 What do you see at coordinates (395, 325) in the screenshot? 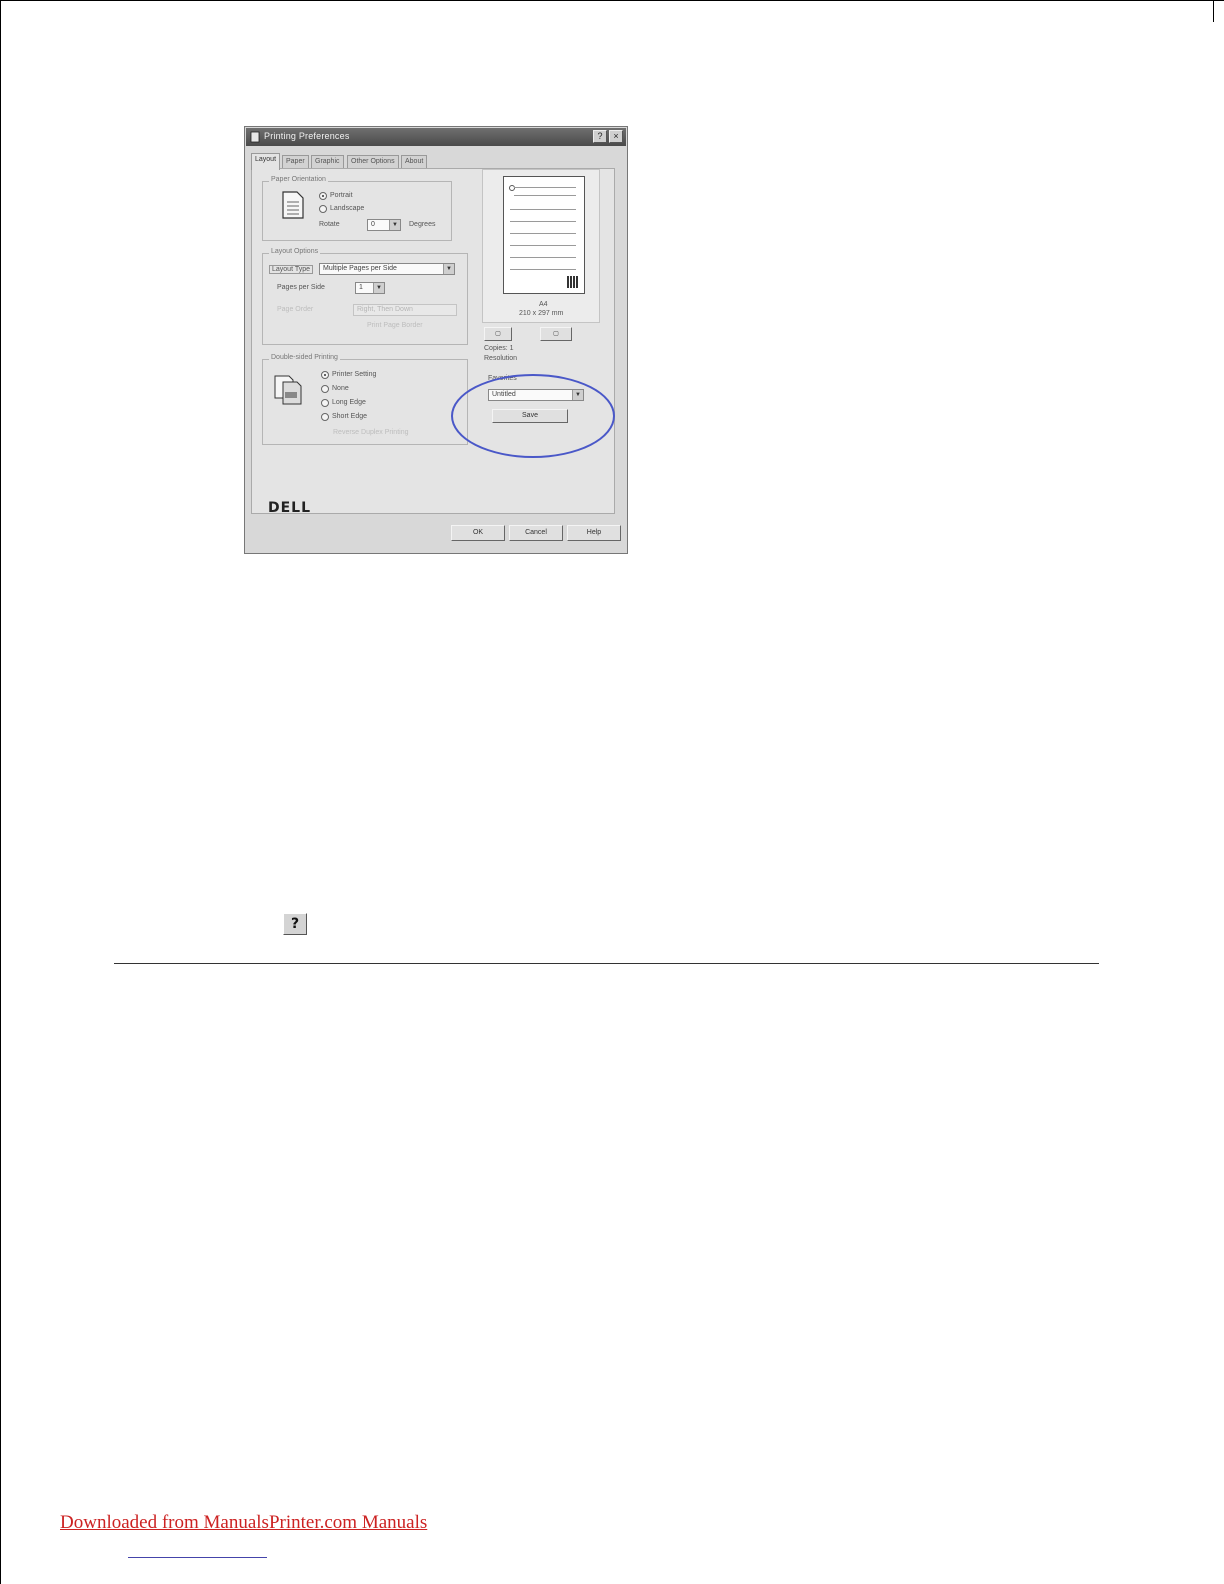
I see `print-border-label: Print Page Border` at bounding box center [395, 325].